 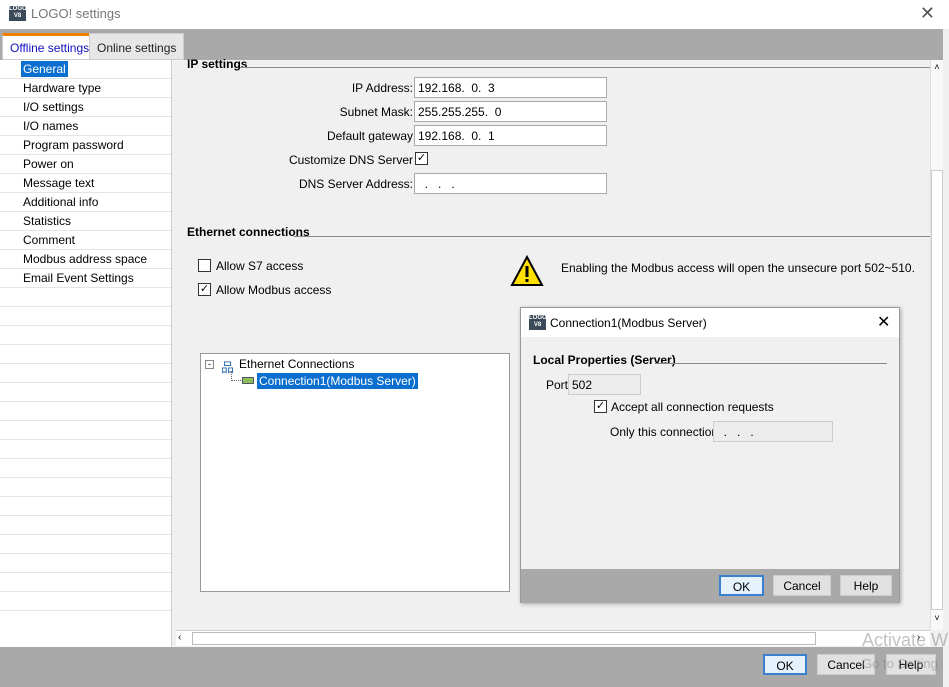 I want to click on vertical-scrollbar: ˄ ˅, so click(x=936, y=345).